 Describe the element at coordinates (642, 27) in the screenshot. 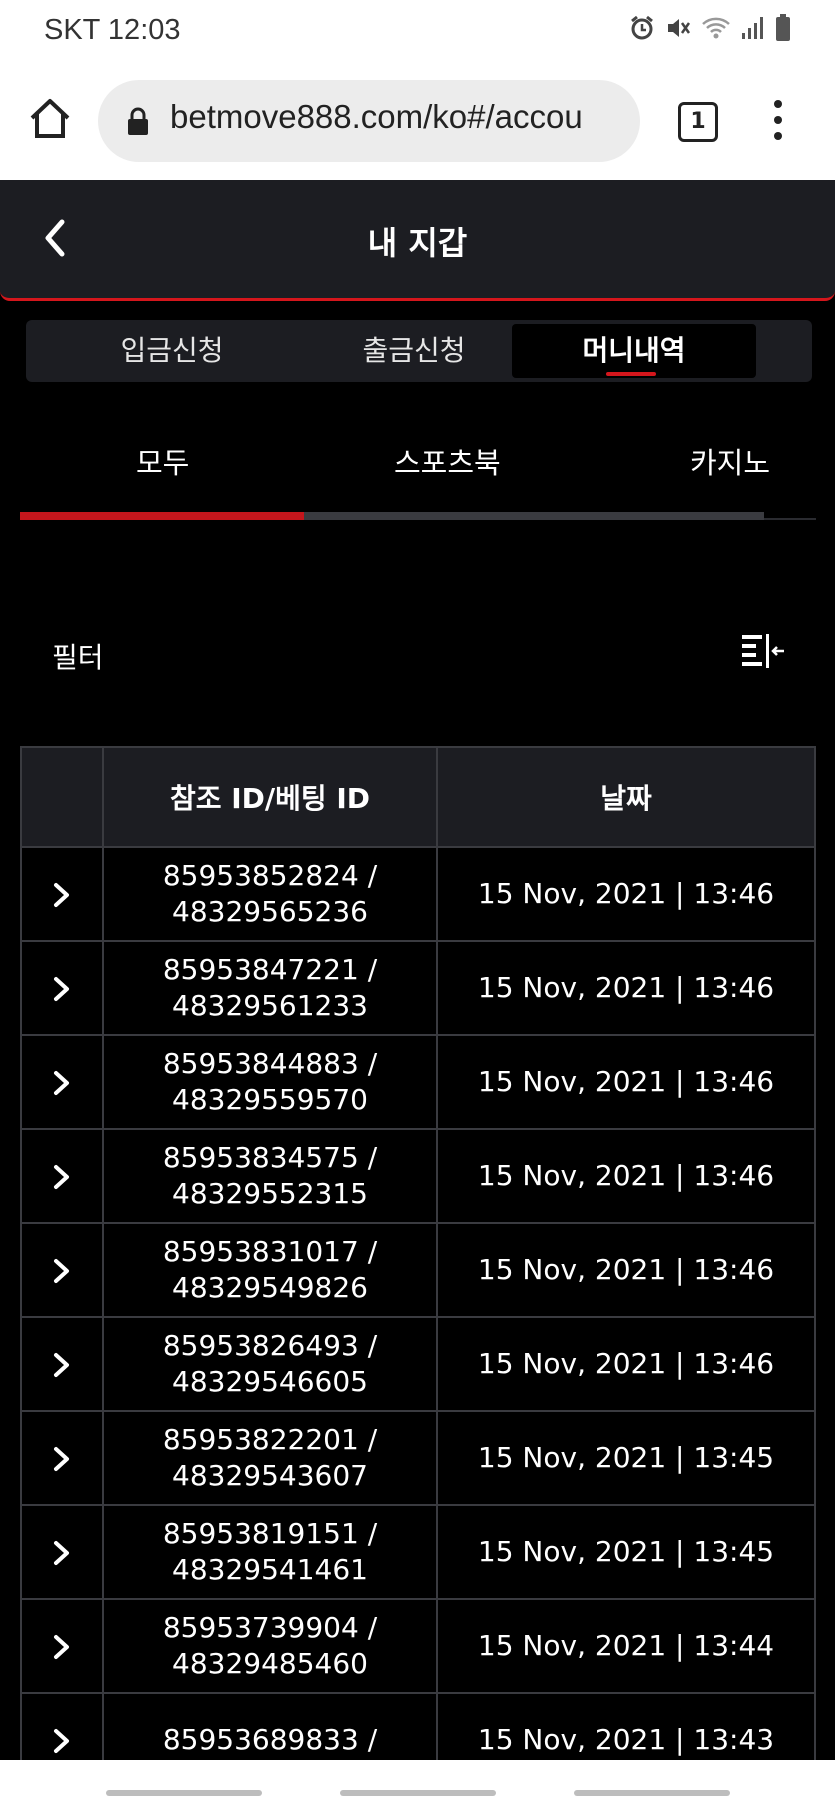

I see `alarm-icon` at that location.